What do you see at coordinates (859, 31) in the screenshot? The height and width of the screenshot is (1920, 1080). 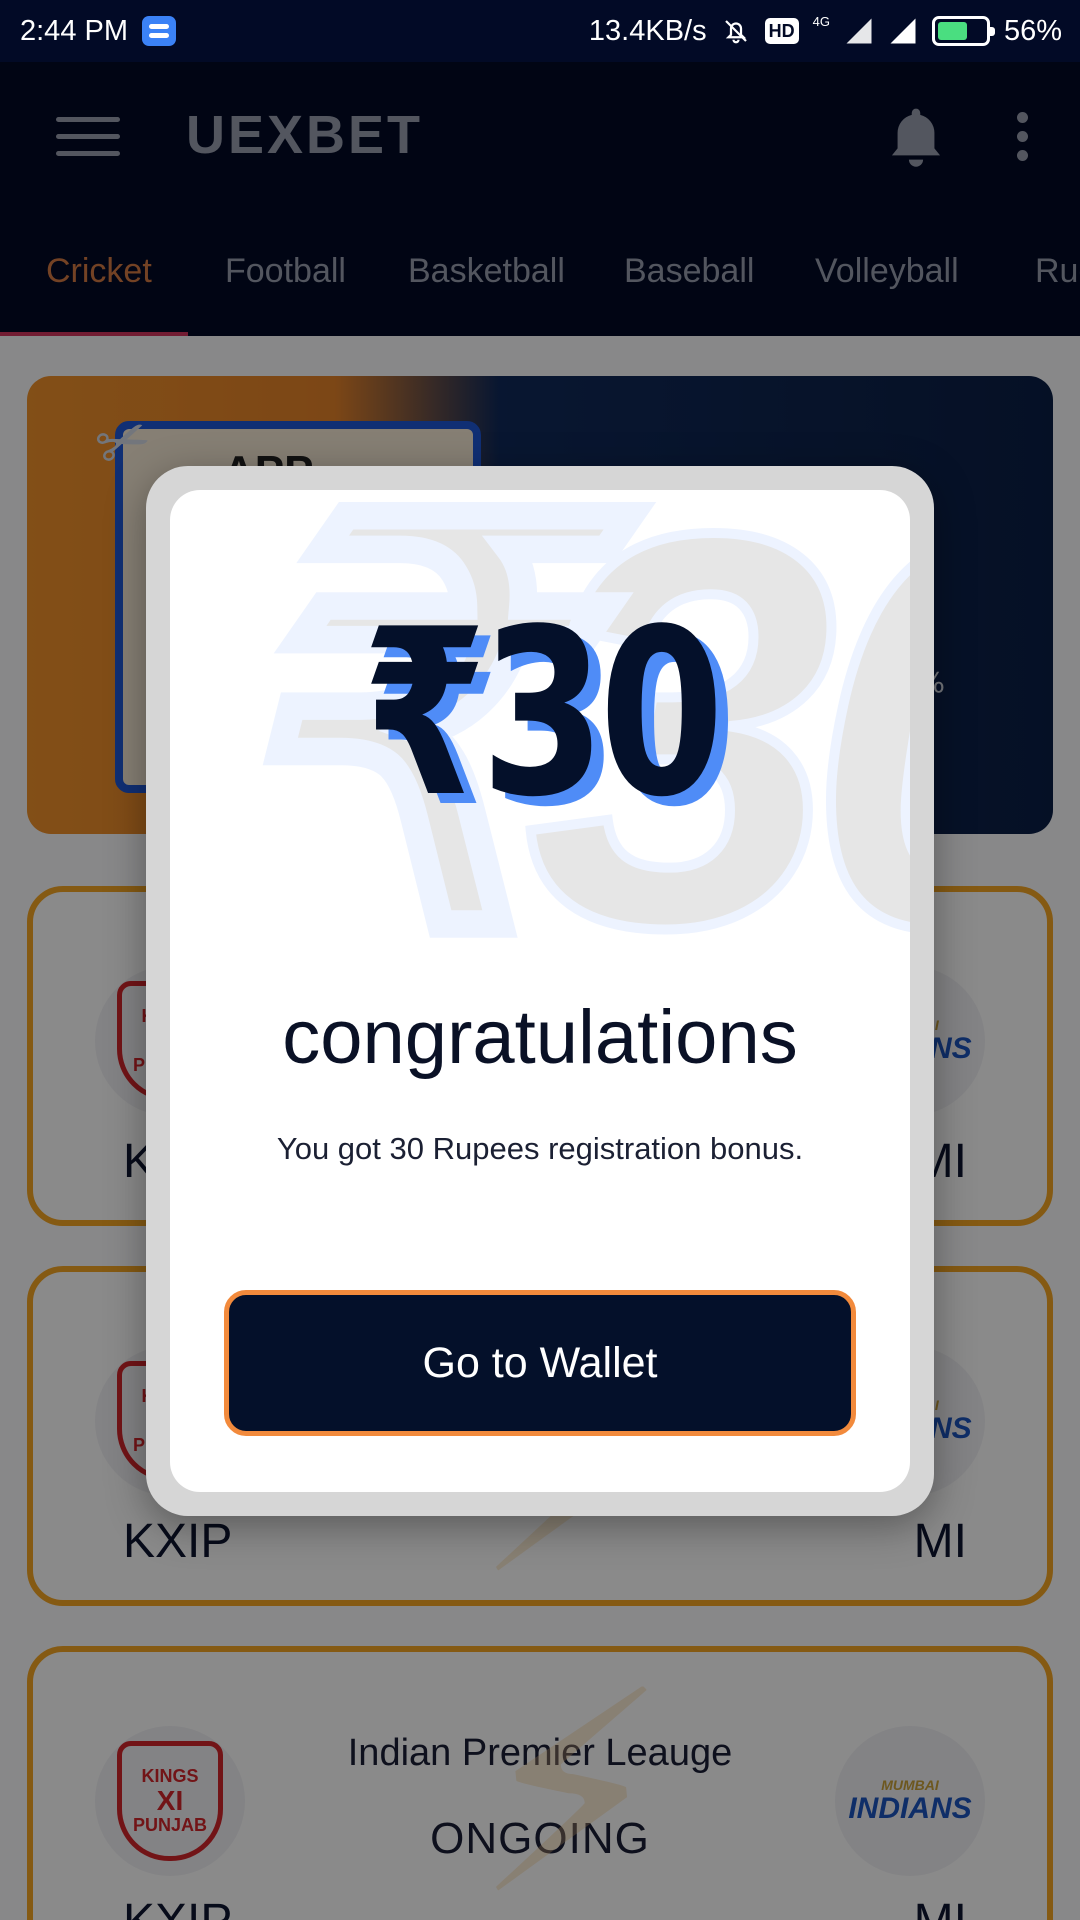 I see `signal-icon` at bounding box center [859, 31].